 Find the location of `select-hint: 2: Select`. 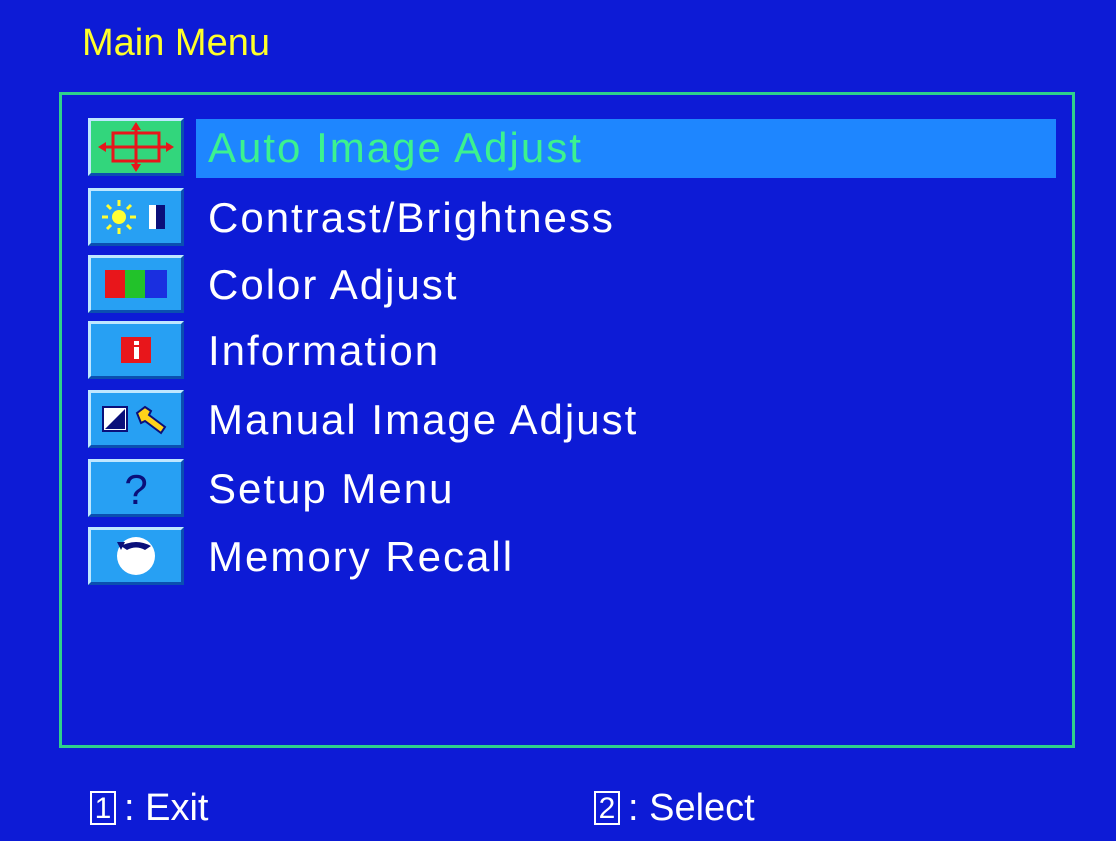

select-hint: 2: Select is located at coordinates (674, 808).